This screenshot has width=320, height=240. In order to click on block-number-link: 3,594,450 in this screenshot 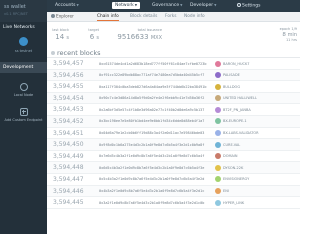, I will do `click(68, 144)`.